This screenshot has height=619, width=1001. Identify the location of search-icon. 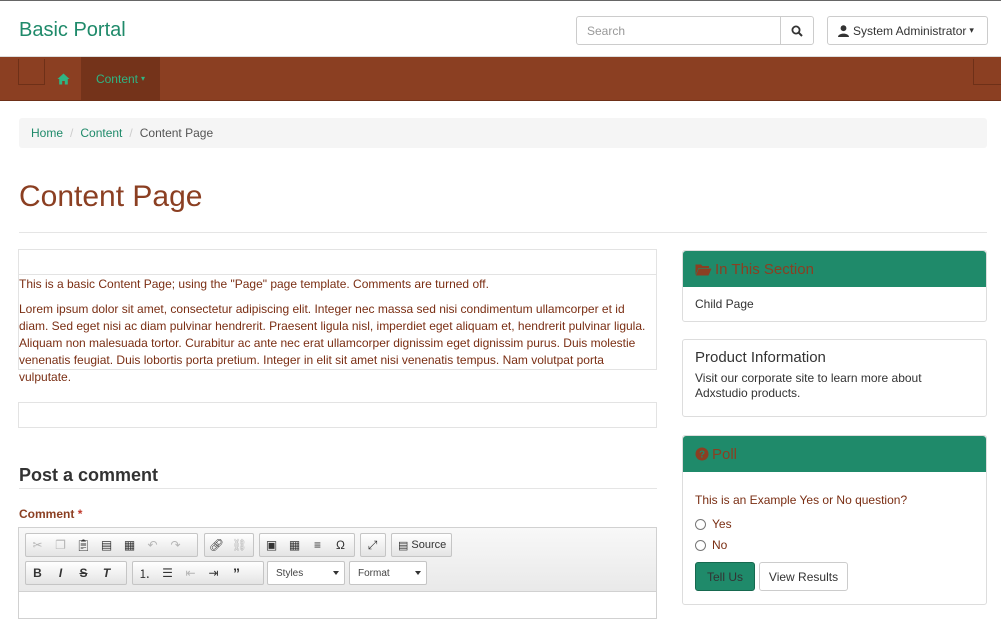
(797, 31).